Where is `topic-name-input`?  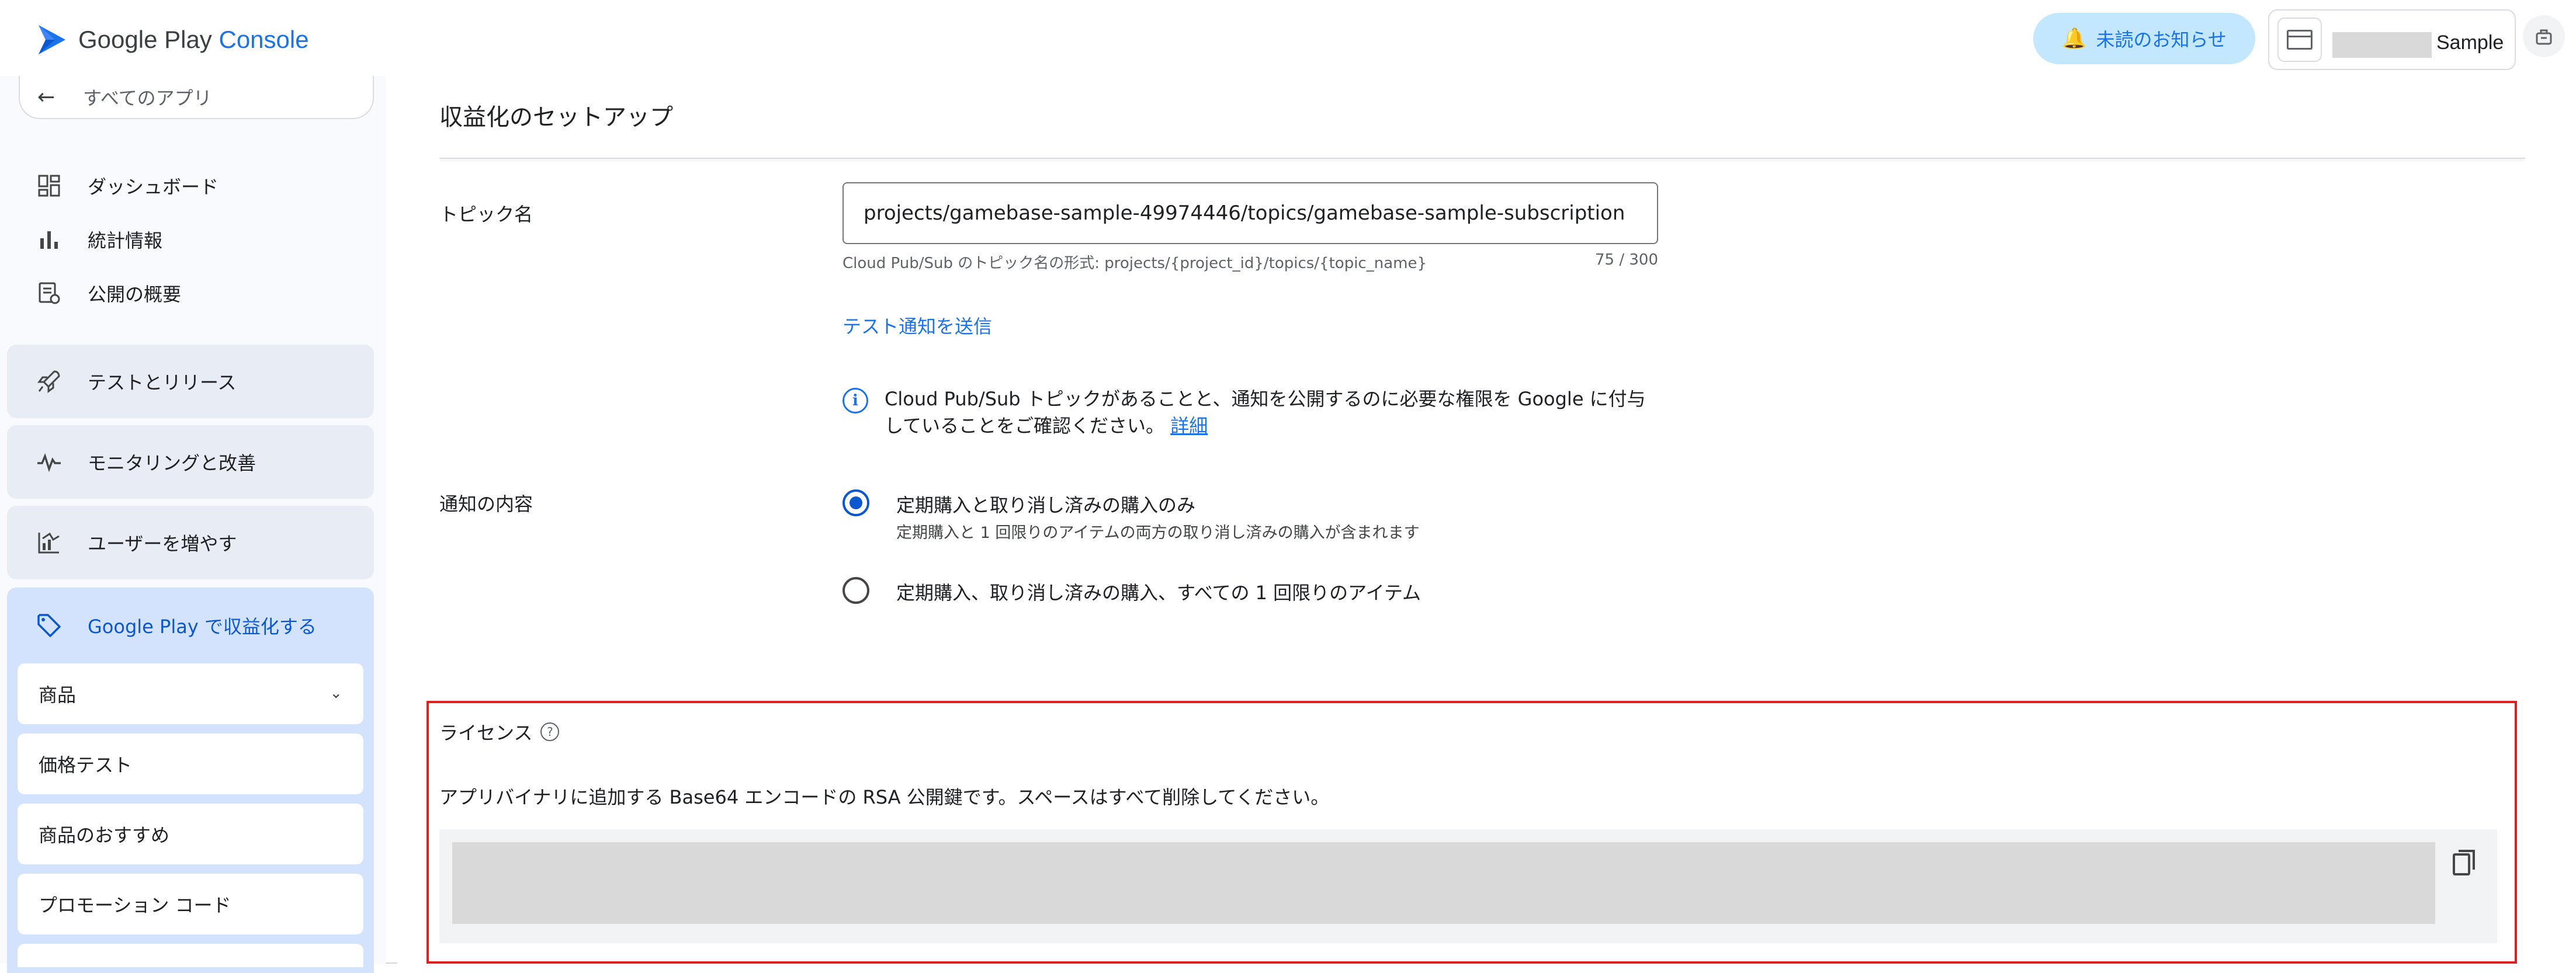
topic-name-input is located at coordinates (1250, 213).